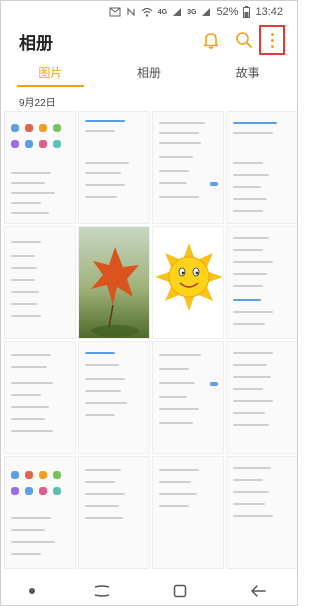 This screenshot has height=606, width=320. I want to click on more-vertical-icon, so click(272, 40).